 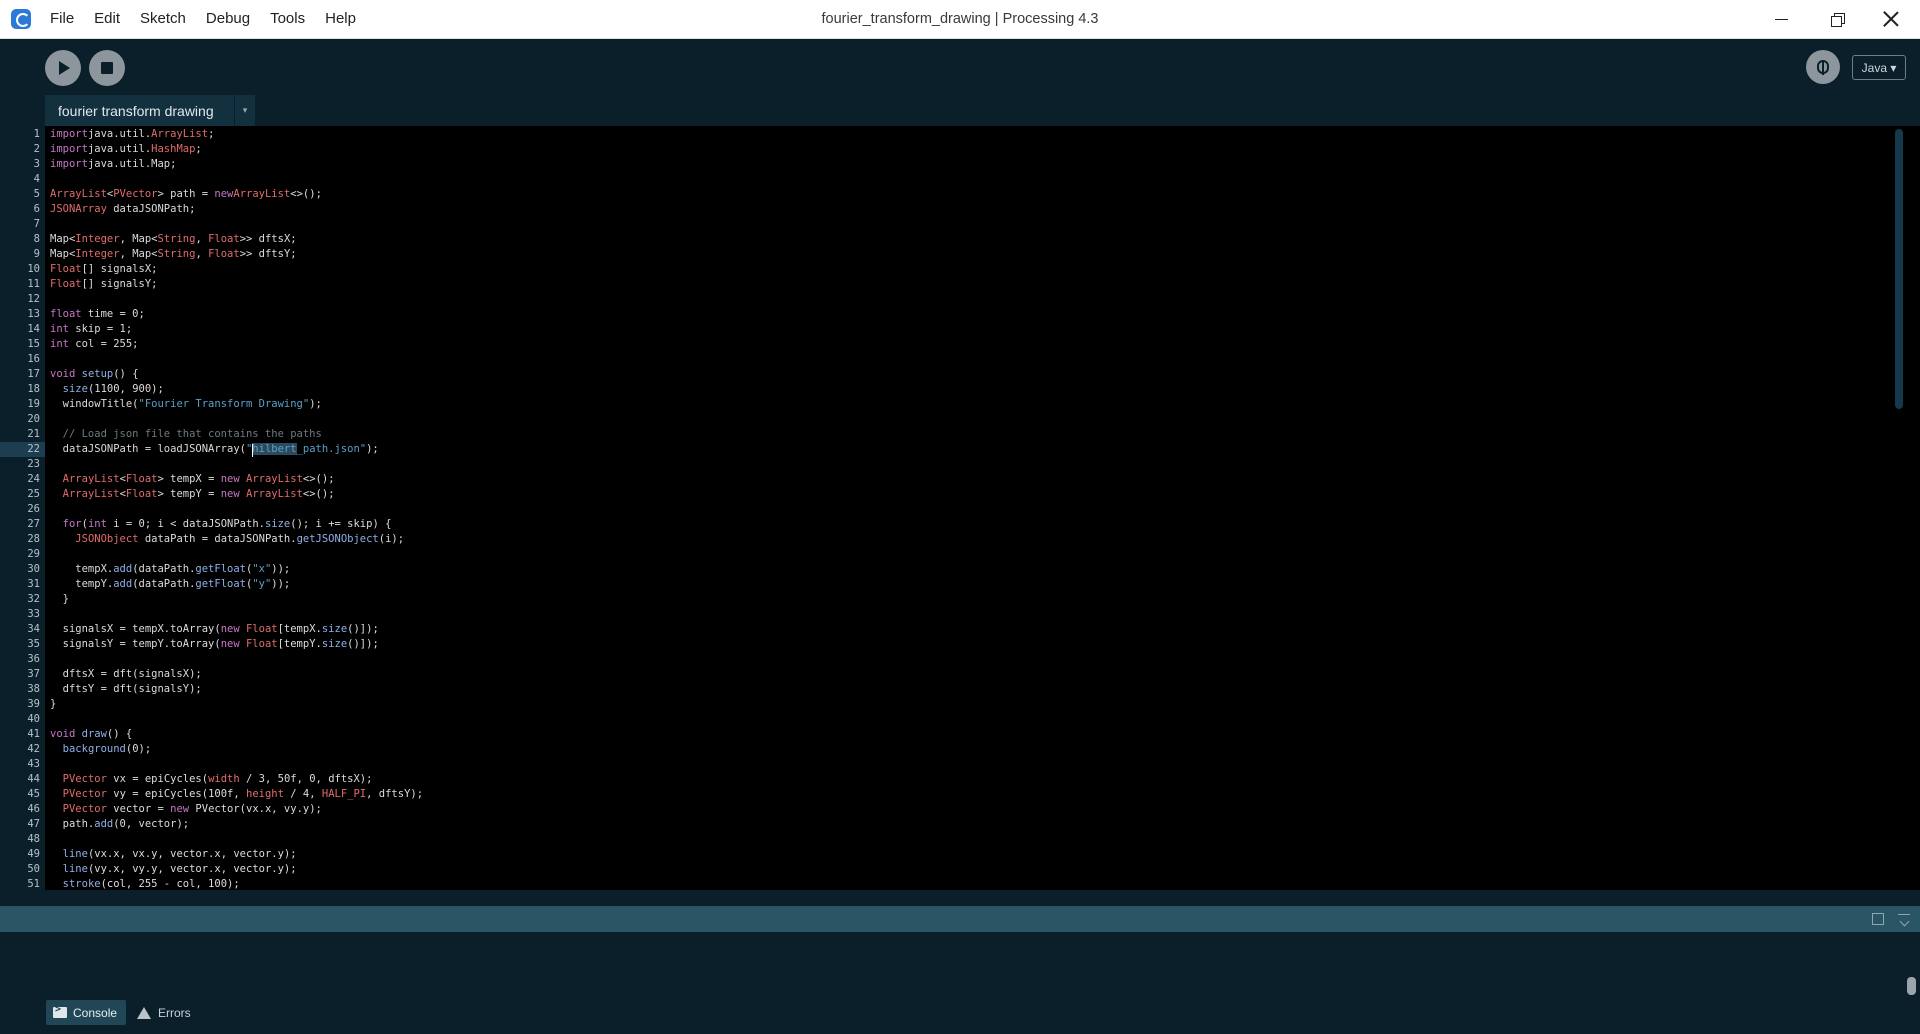 What do you see at coordinates (33, 284) in the screenshot?
I see `line-number: 11` at bounding box center [33, 284].